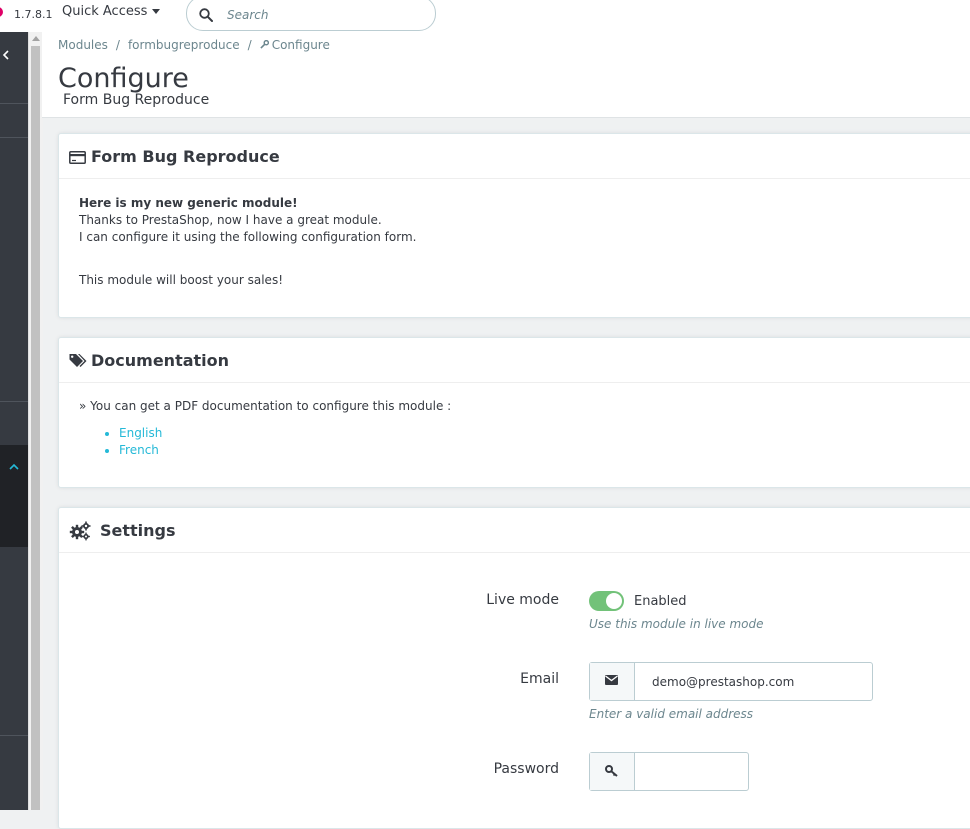  Describe the element at coordinates (526, 769) in the screenshot. I see `password-label: Password` at that location.